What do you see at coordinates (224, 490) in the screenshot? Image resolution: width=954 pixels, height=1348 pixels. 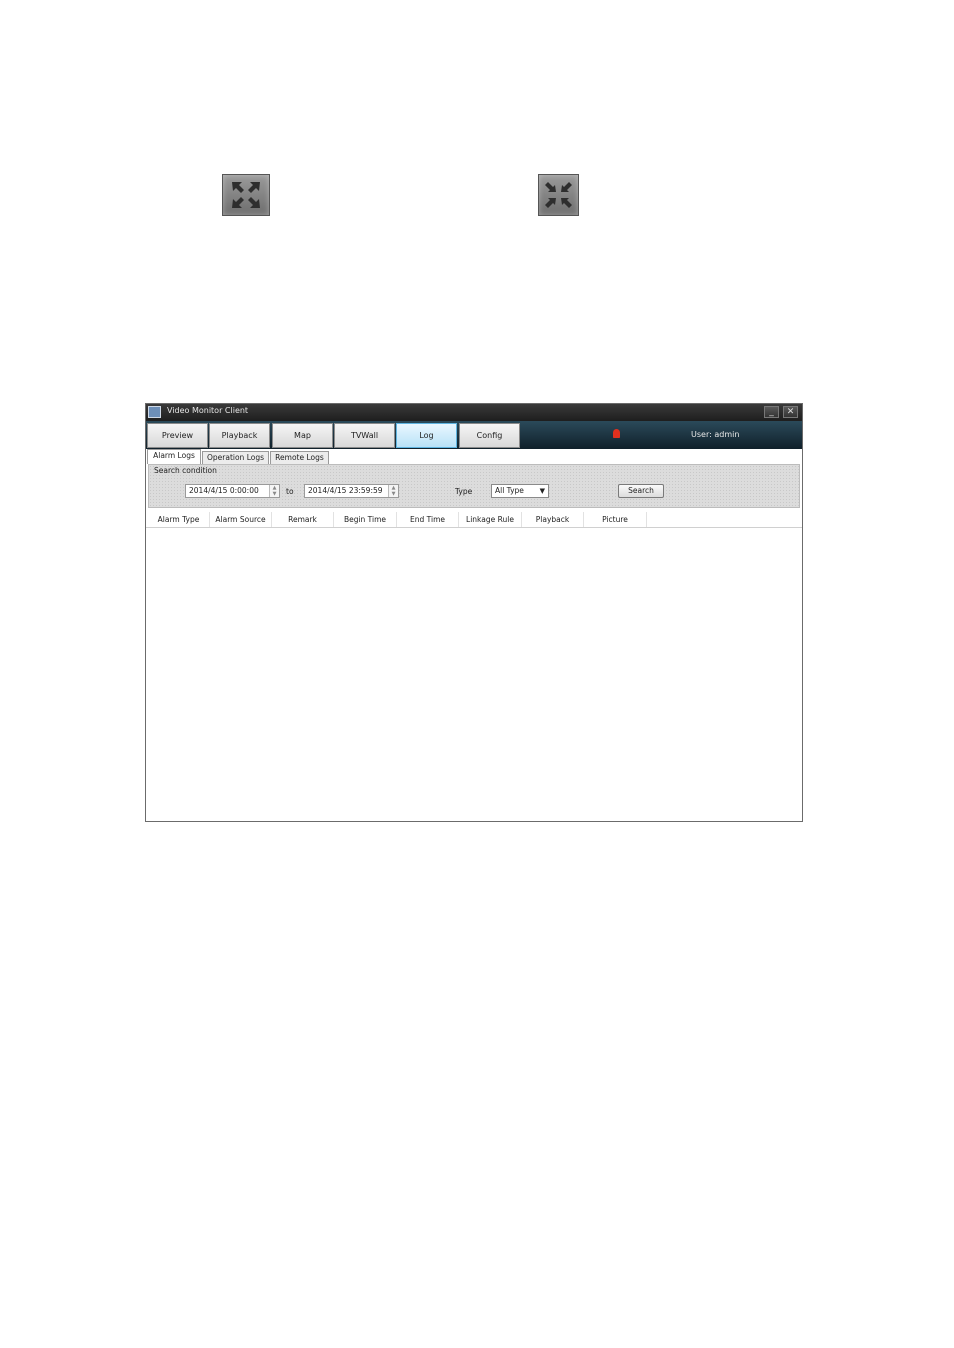 I see `start-time-value: 2014/4/15 0:00:00` at bounding box center [224, 490].